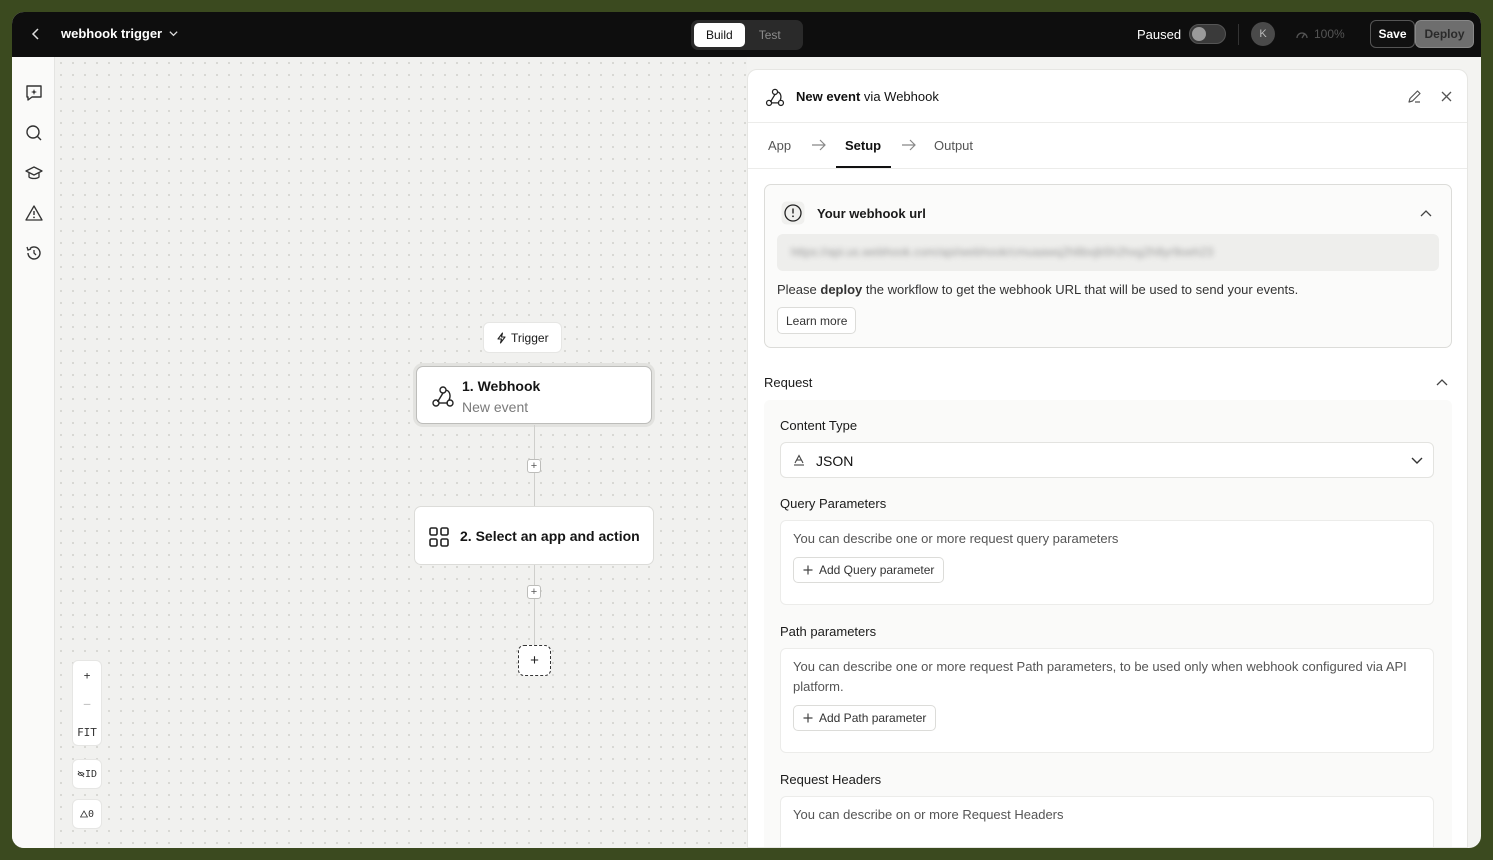 The width and height of the screenshot is (1493, 860). What do you see at coordinates (873, 718) in the screenshot?
I see `add-path-parameter-label: Add Path parameter` at bounding box center [873, 718].